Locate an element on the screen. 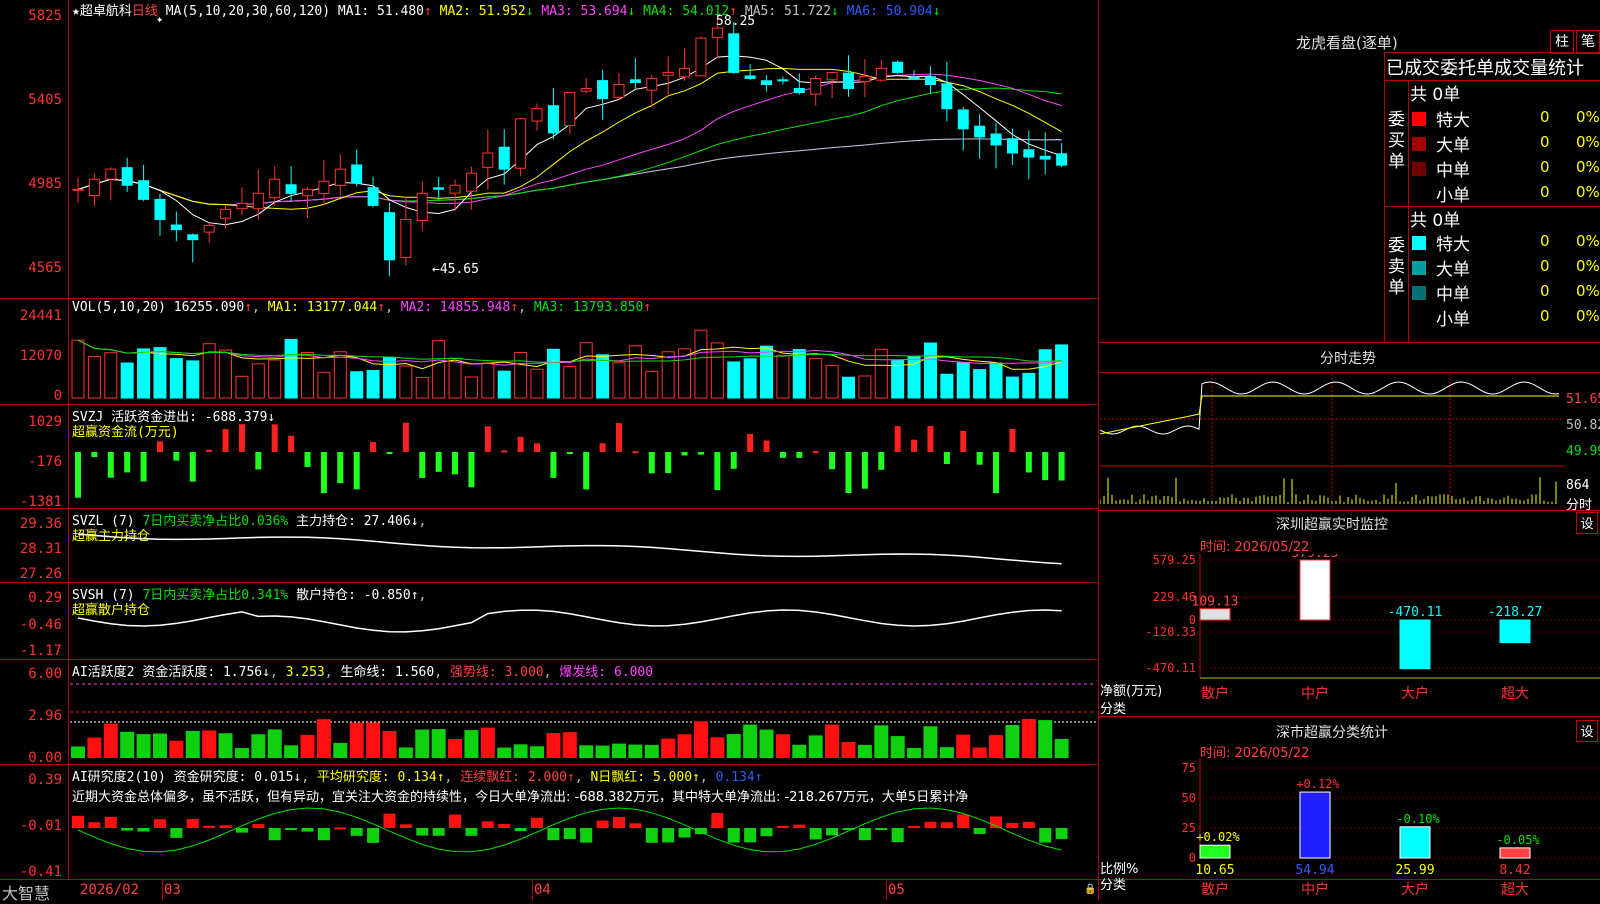 This screenshot has width=1600, height=904. lock-icon: 🔒 is located at coordinates (1090, 889).